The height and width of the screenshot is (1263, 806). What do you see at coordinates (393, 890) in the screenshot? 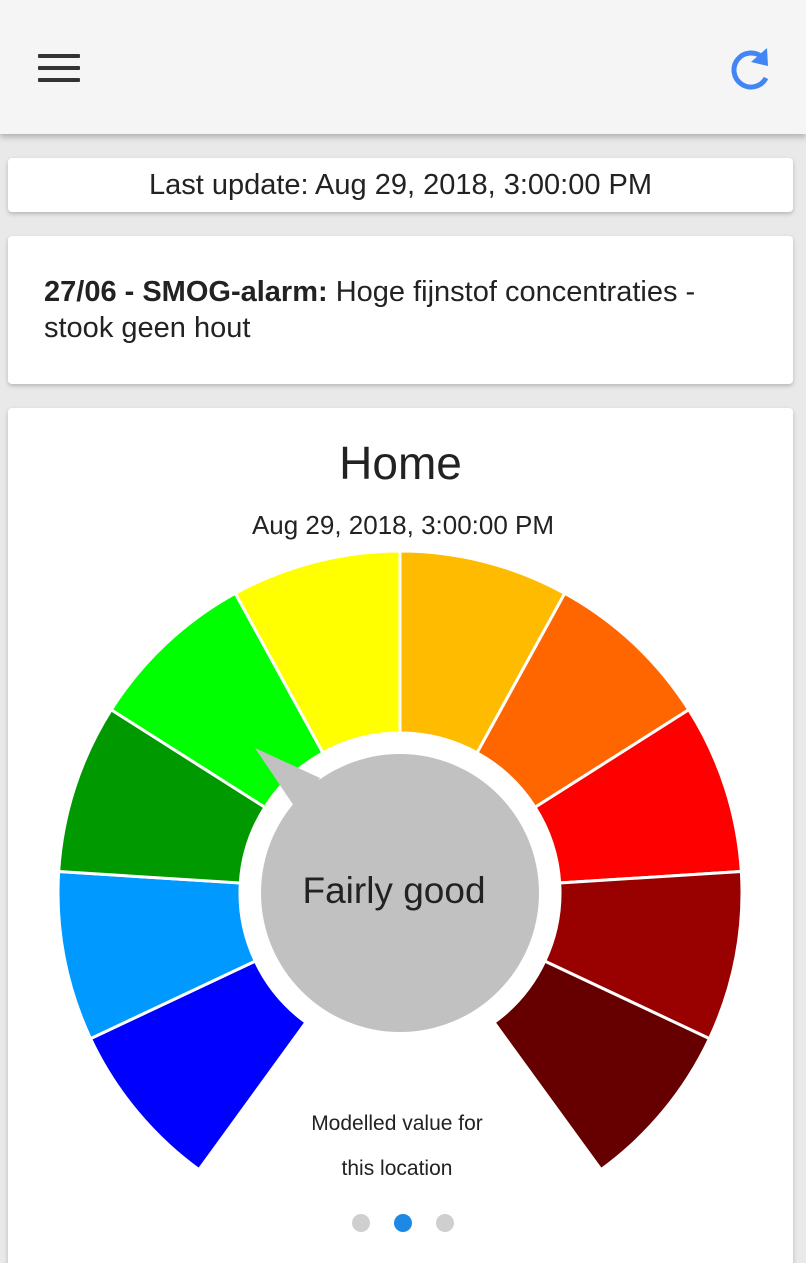
I see `air-quality-level: Fairly good` at bounding box center [393, 890].